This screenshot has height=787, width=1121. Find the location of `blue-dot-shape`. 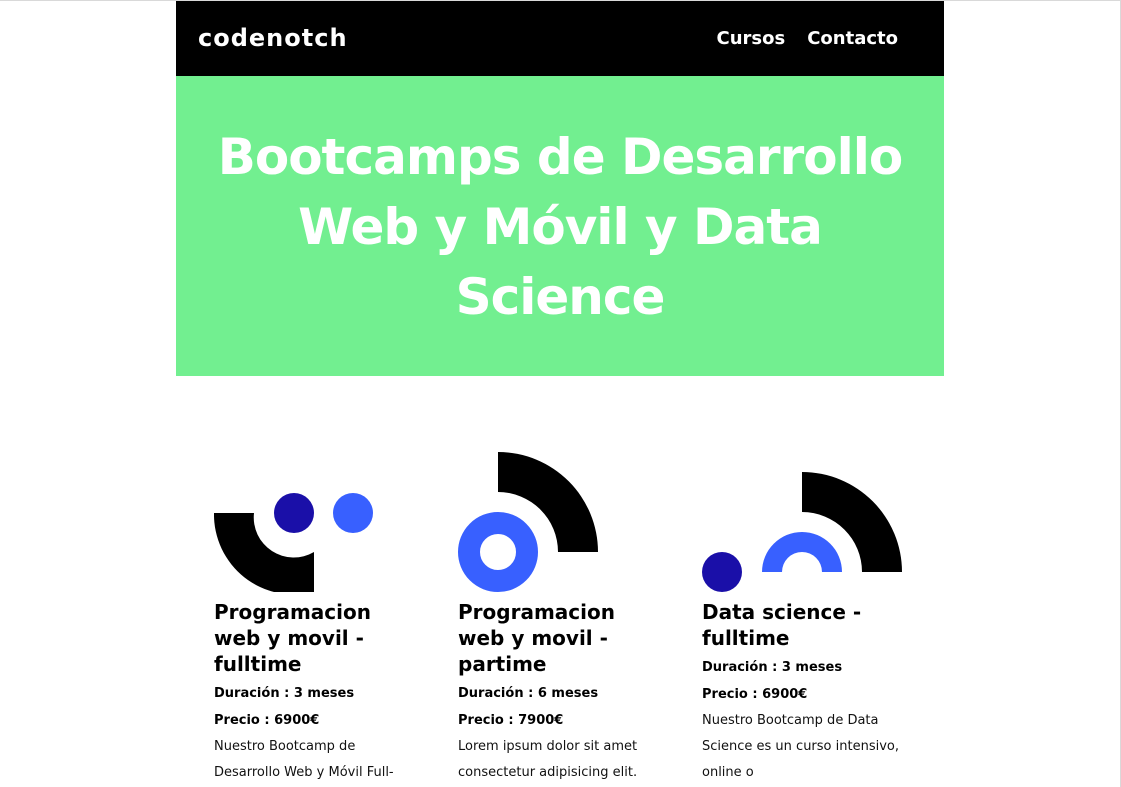

blue-dot-shape is located at coordinates (353, 513).